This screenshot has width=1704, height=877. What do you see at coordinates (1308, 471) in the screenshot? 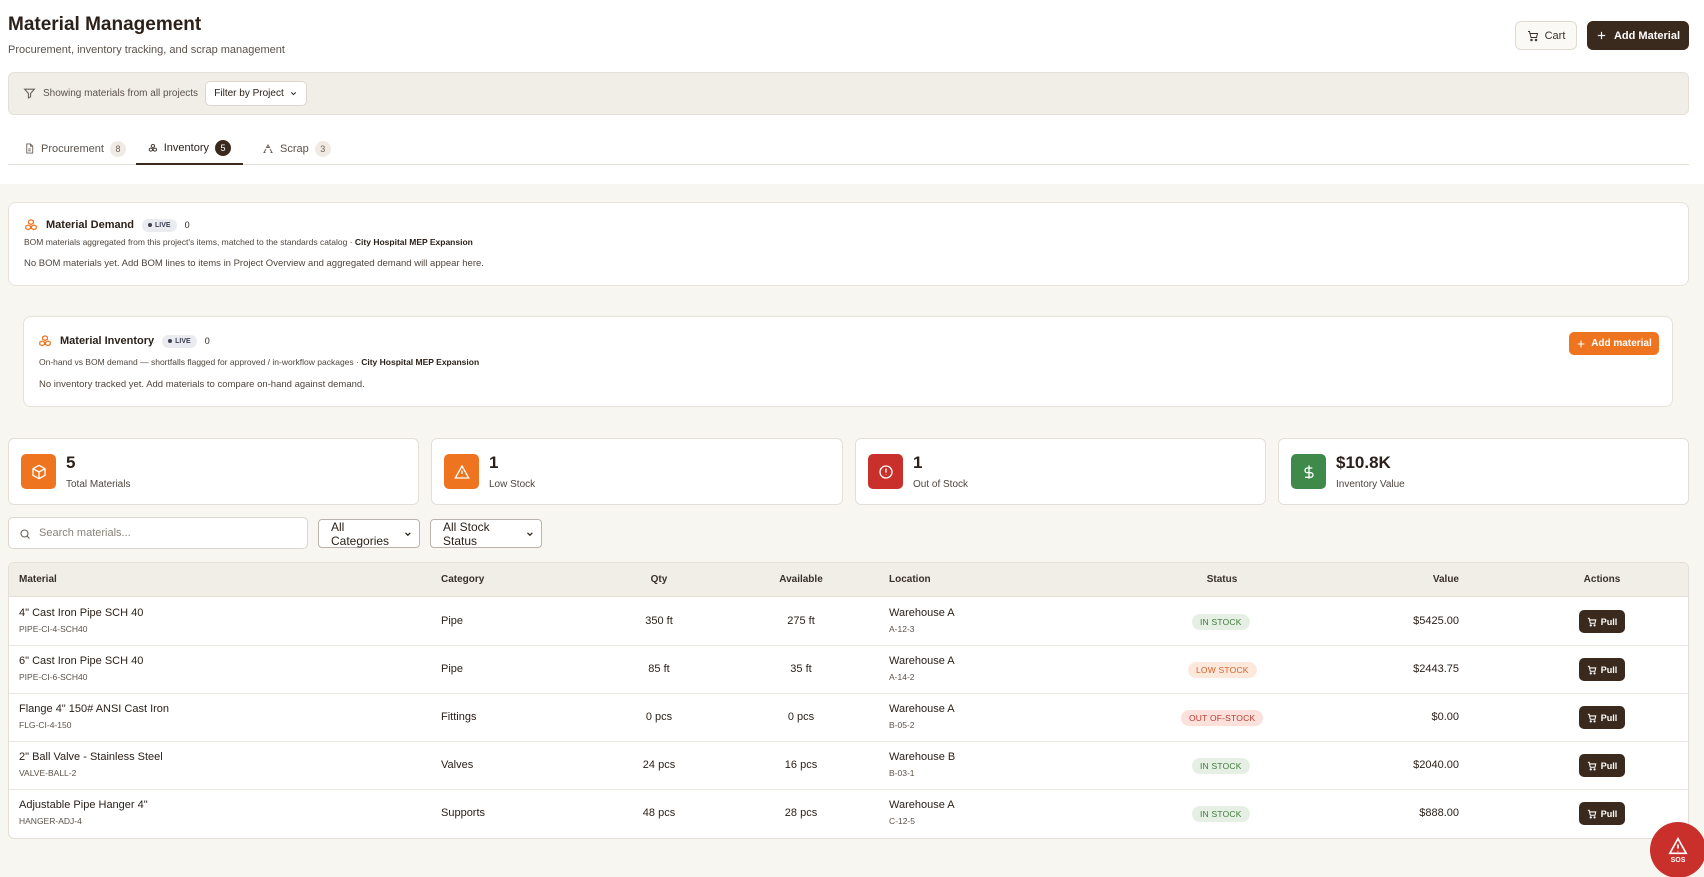
I see `dollar-icon` at bounding box center [1308, 471].